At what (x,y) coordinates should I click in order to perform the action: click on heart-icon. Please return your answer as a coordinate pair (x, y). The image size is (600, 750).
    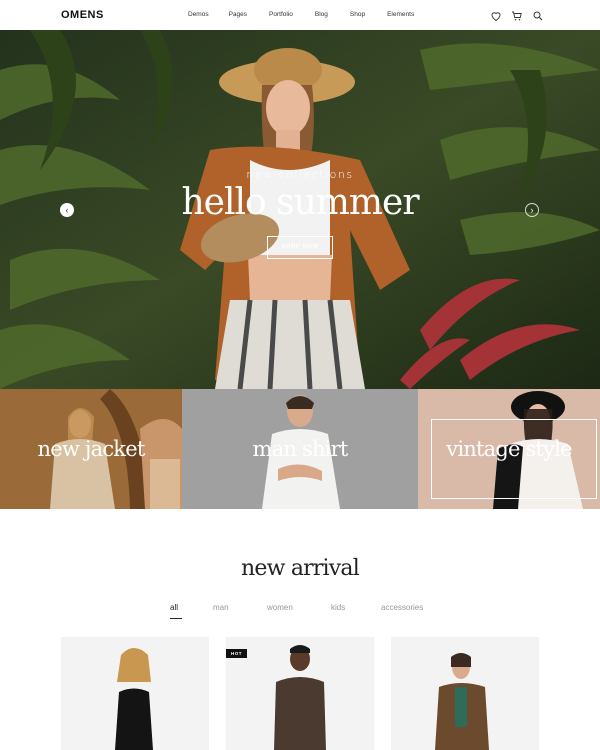
    Looking at the image, I should click on (496, 15).